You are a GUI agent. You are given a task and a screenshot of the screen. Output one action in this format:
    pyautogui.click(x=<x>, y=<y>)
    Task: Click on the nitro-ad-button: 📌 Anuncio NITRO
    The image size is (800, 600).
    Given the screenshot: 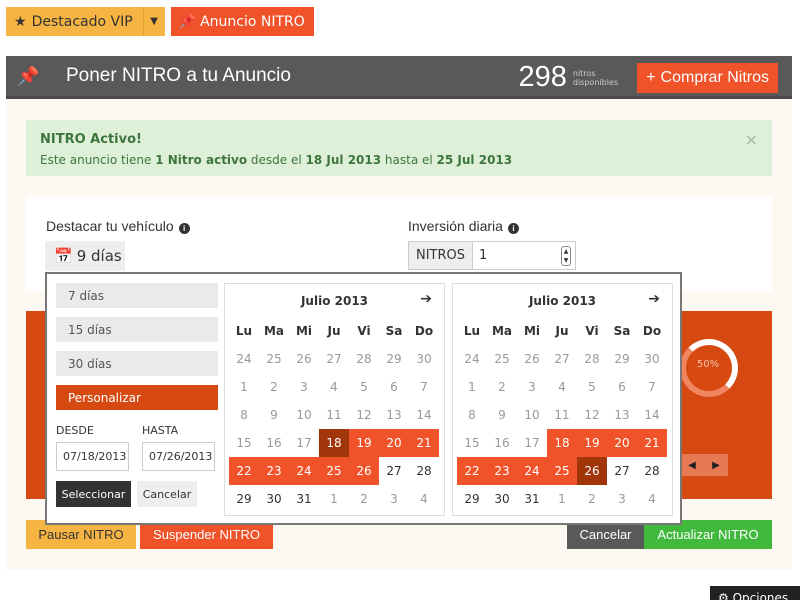 What is the action you would take?
    pyautogui.click(x=242, y=21)
    